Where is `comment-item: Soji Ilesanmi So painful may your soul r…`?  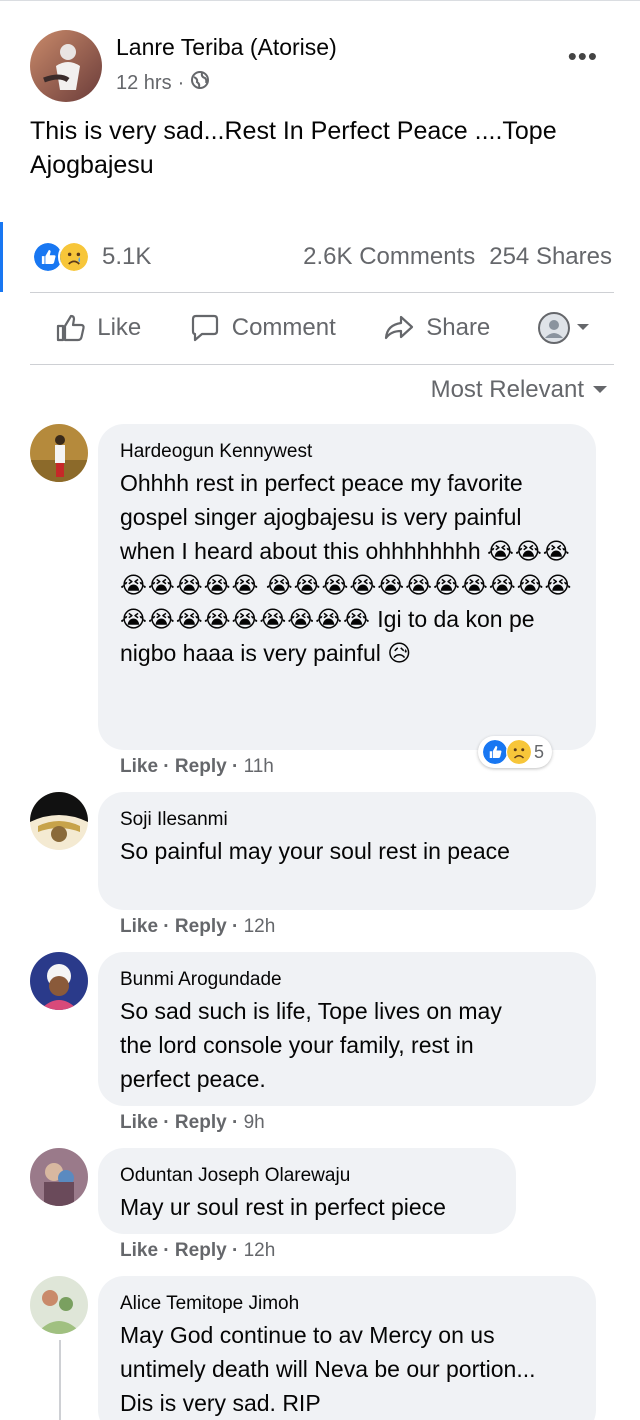 comment-item: Soji Ilesanmi So painful may your soul r… is located at coordinates (313, 867).